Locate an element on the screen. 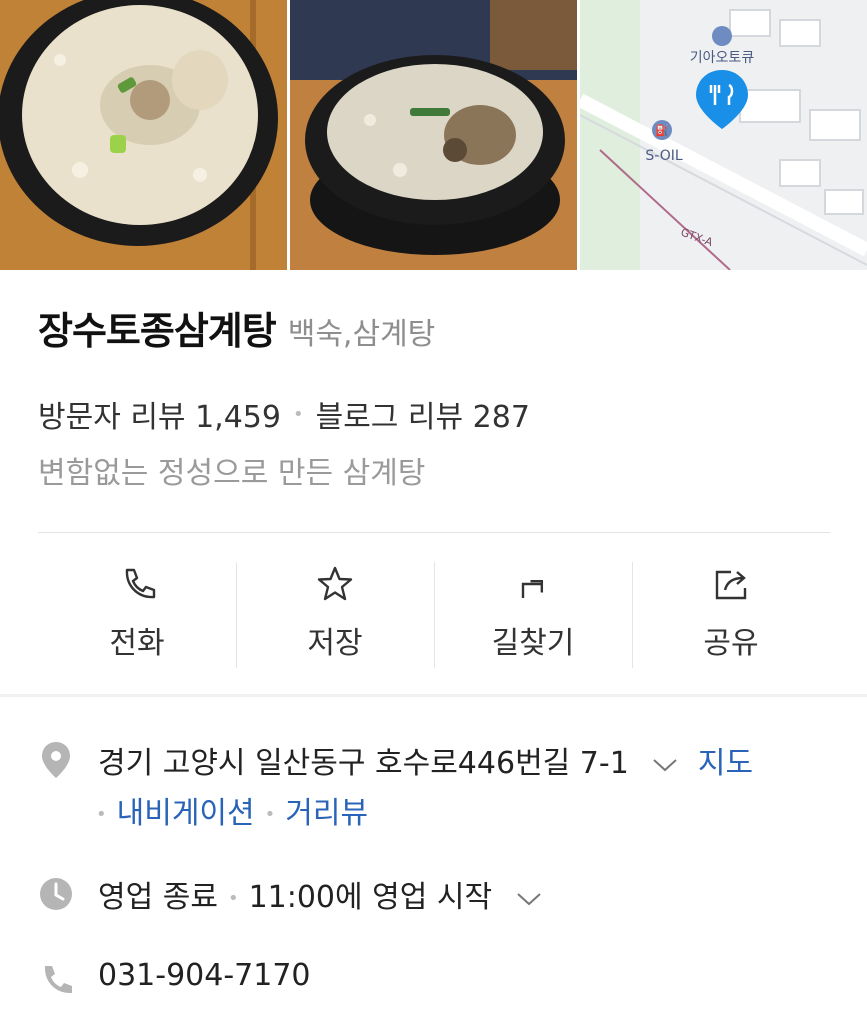  location-pin-icon is located at coordinates (56, 760).